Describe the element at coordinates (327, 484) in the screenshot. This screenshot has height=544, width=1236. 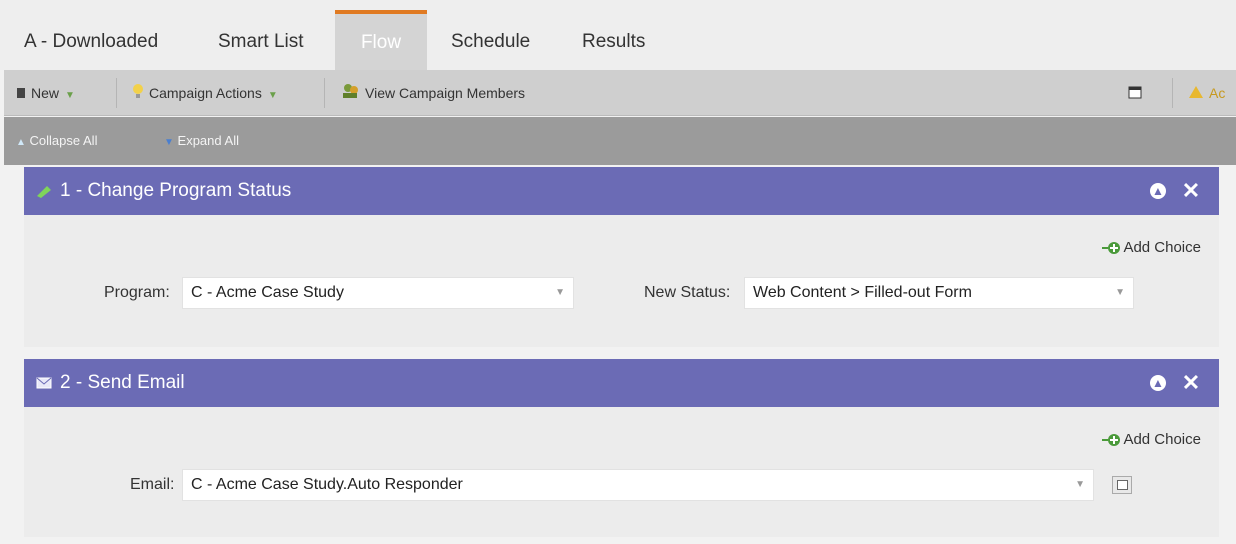
I see `email-value: C - Acme Case Study.Auto Responder` at that location.